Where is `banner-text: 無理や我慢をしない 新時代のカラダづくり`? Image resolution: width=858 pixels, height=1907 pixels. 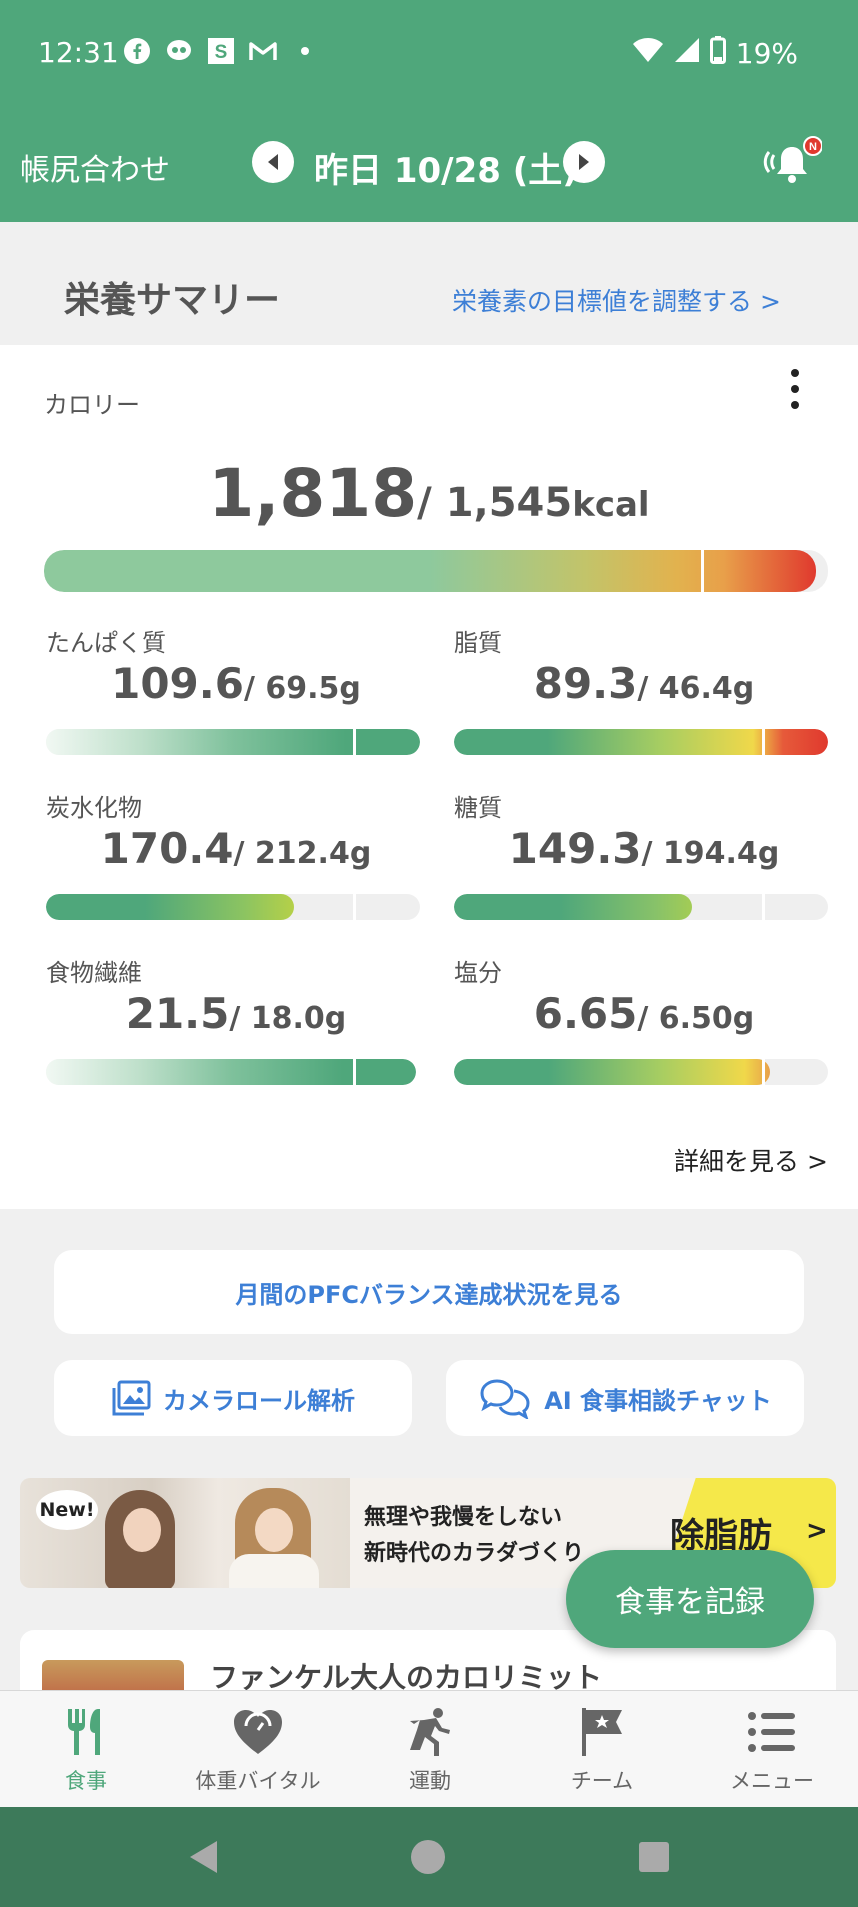 banner-text: 無理や我慢をしない 新時代のカラダづくり is located at coordinates (474, 1536).